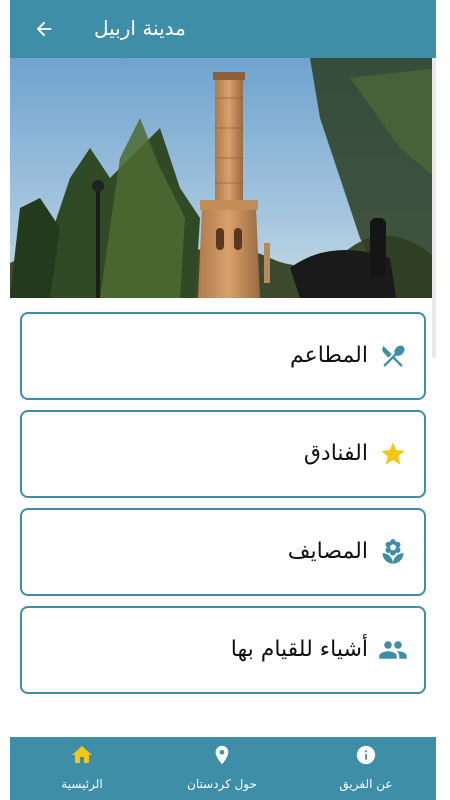 The width and height of the screenshot is (450, 800). What do you see at coordinates (223, 29) in the screenshot?
I see `app-bar: مدينة اربيل` at bounding box center [223, 29].